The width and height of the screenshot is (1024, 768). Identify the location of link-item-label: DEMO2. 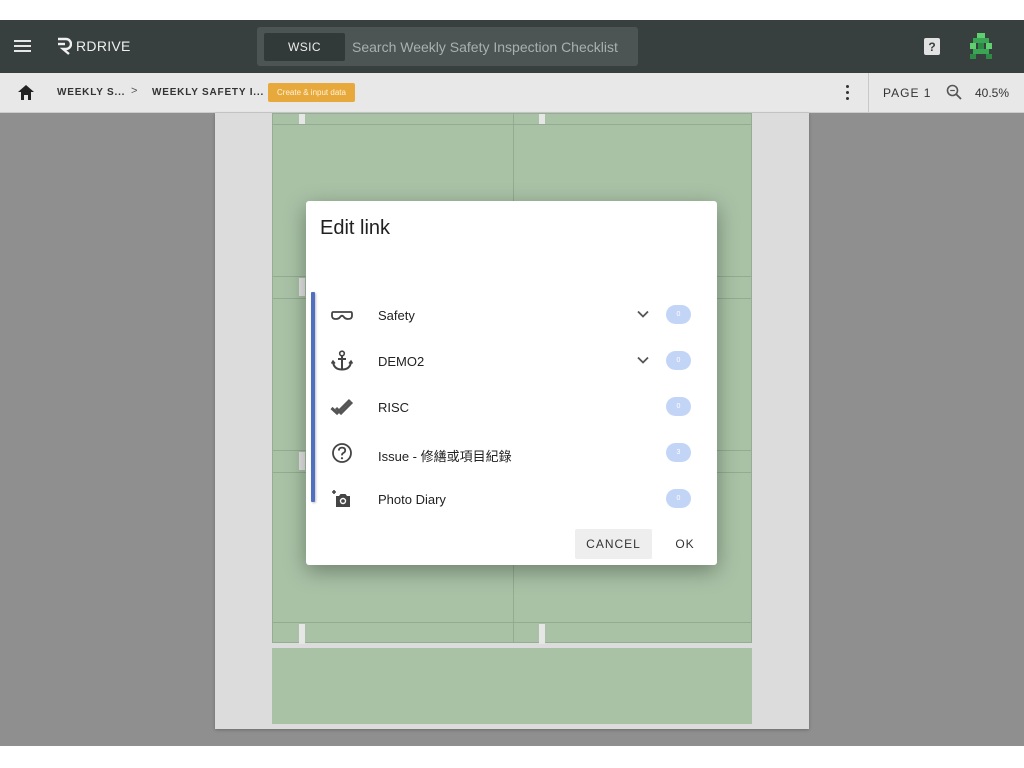
(401, 361).